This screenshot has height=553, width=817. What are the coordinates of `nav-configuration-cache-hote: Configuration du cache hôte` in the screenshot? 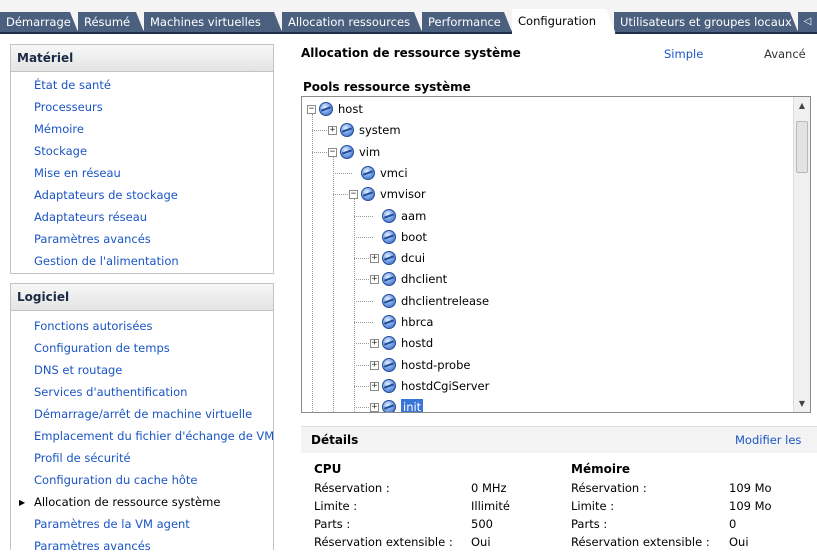 It's located at (116, 480).